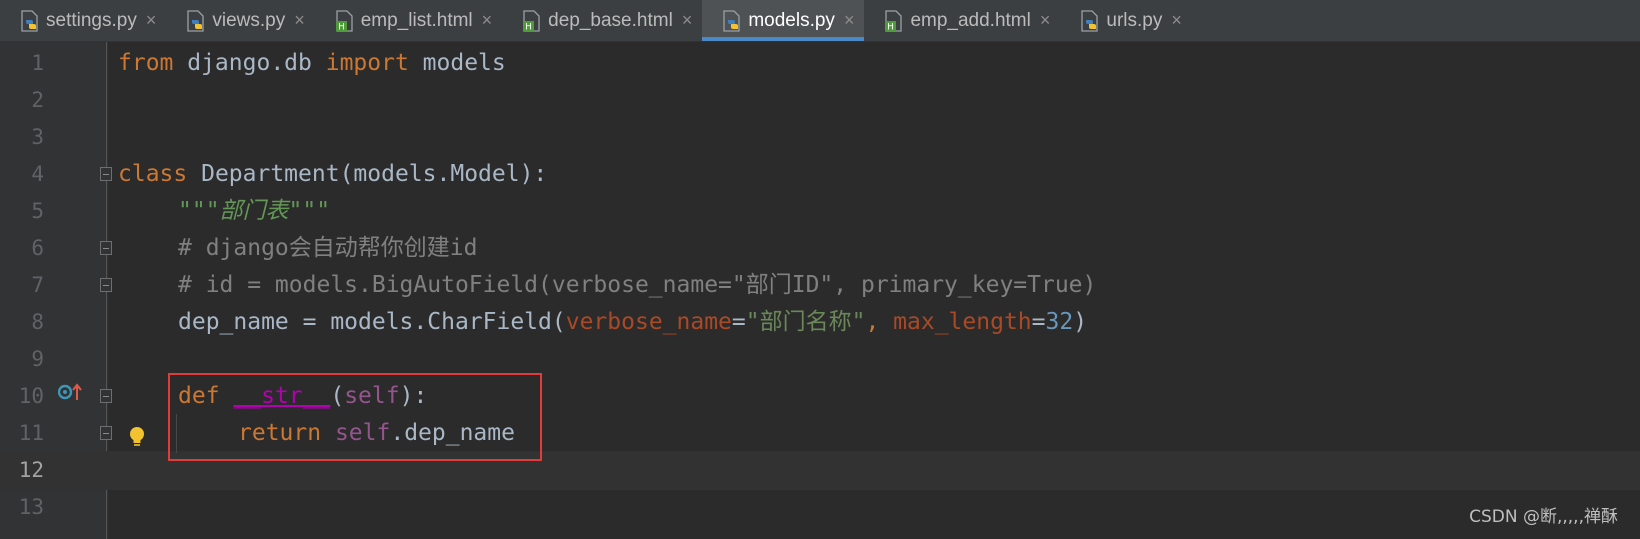  I want to click on comment: # django会自动帮你创建id, so click(328, 248).